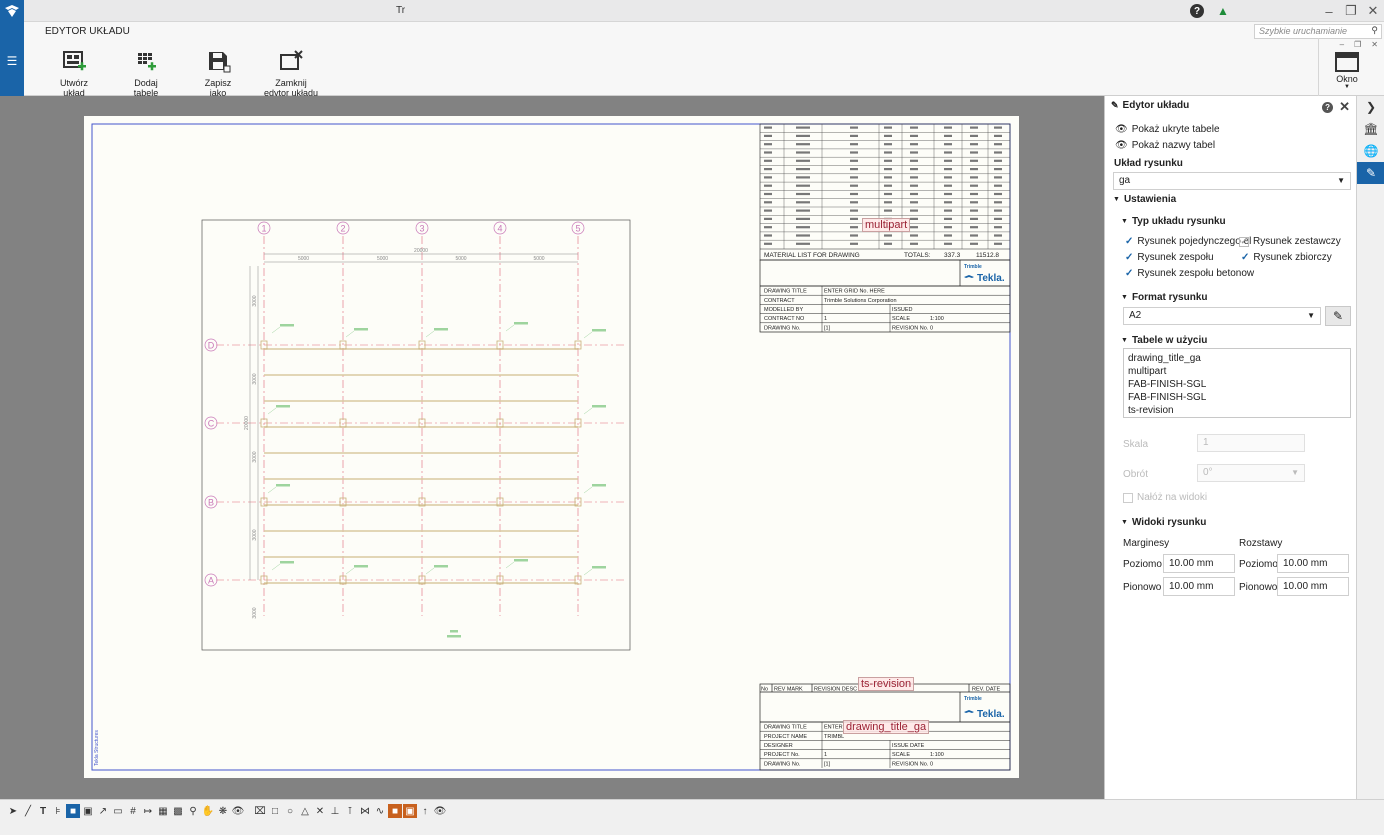 The image size is (1384, 835). What do you see at coordinates (440, 811) in the screenshot?
I see `view-eye-icon: 👁` at bounding box center [440, 811].